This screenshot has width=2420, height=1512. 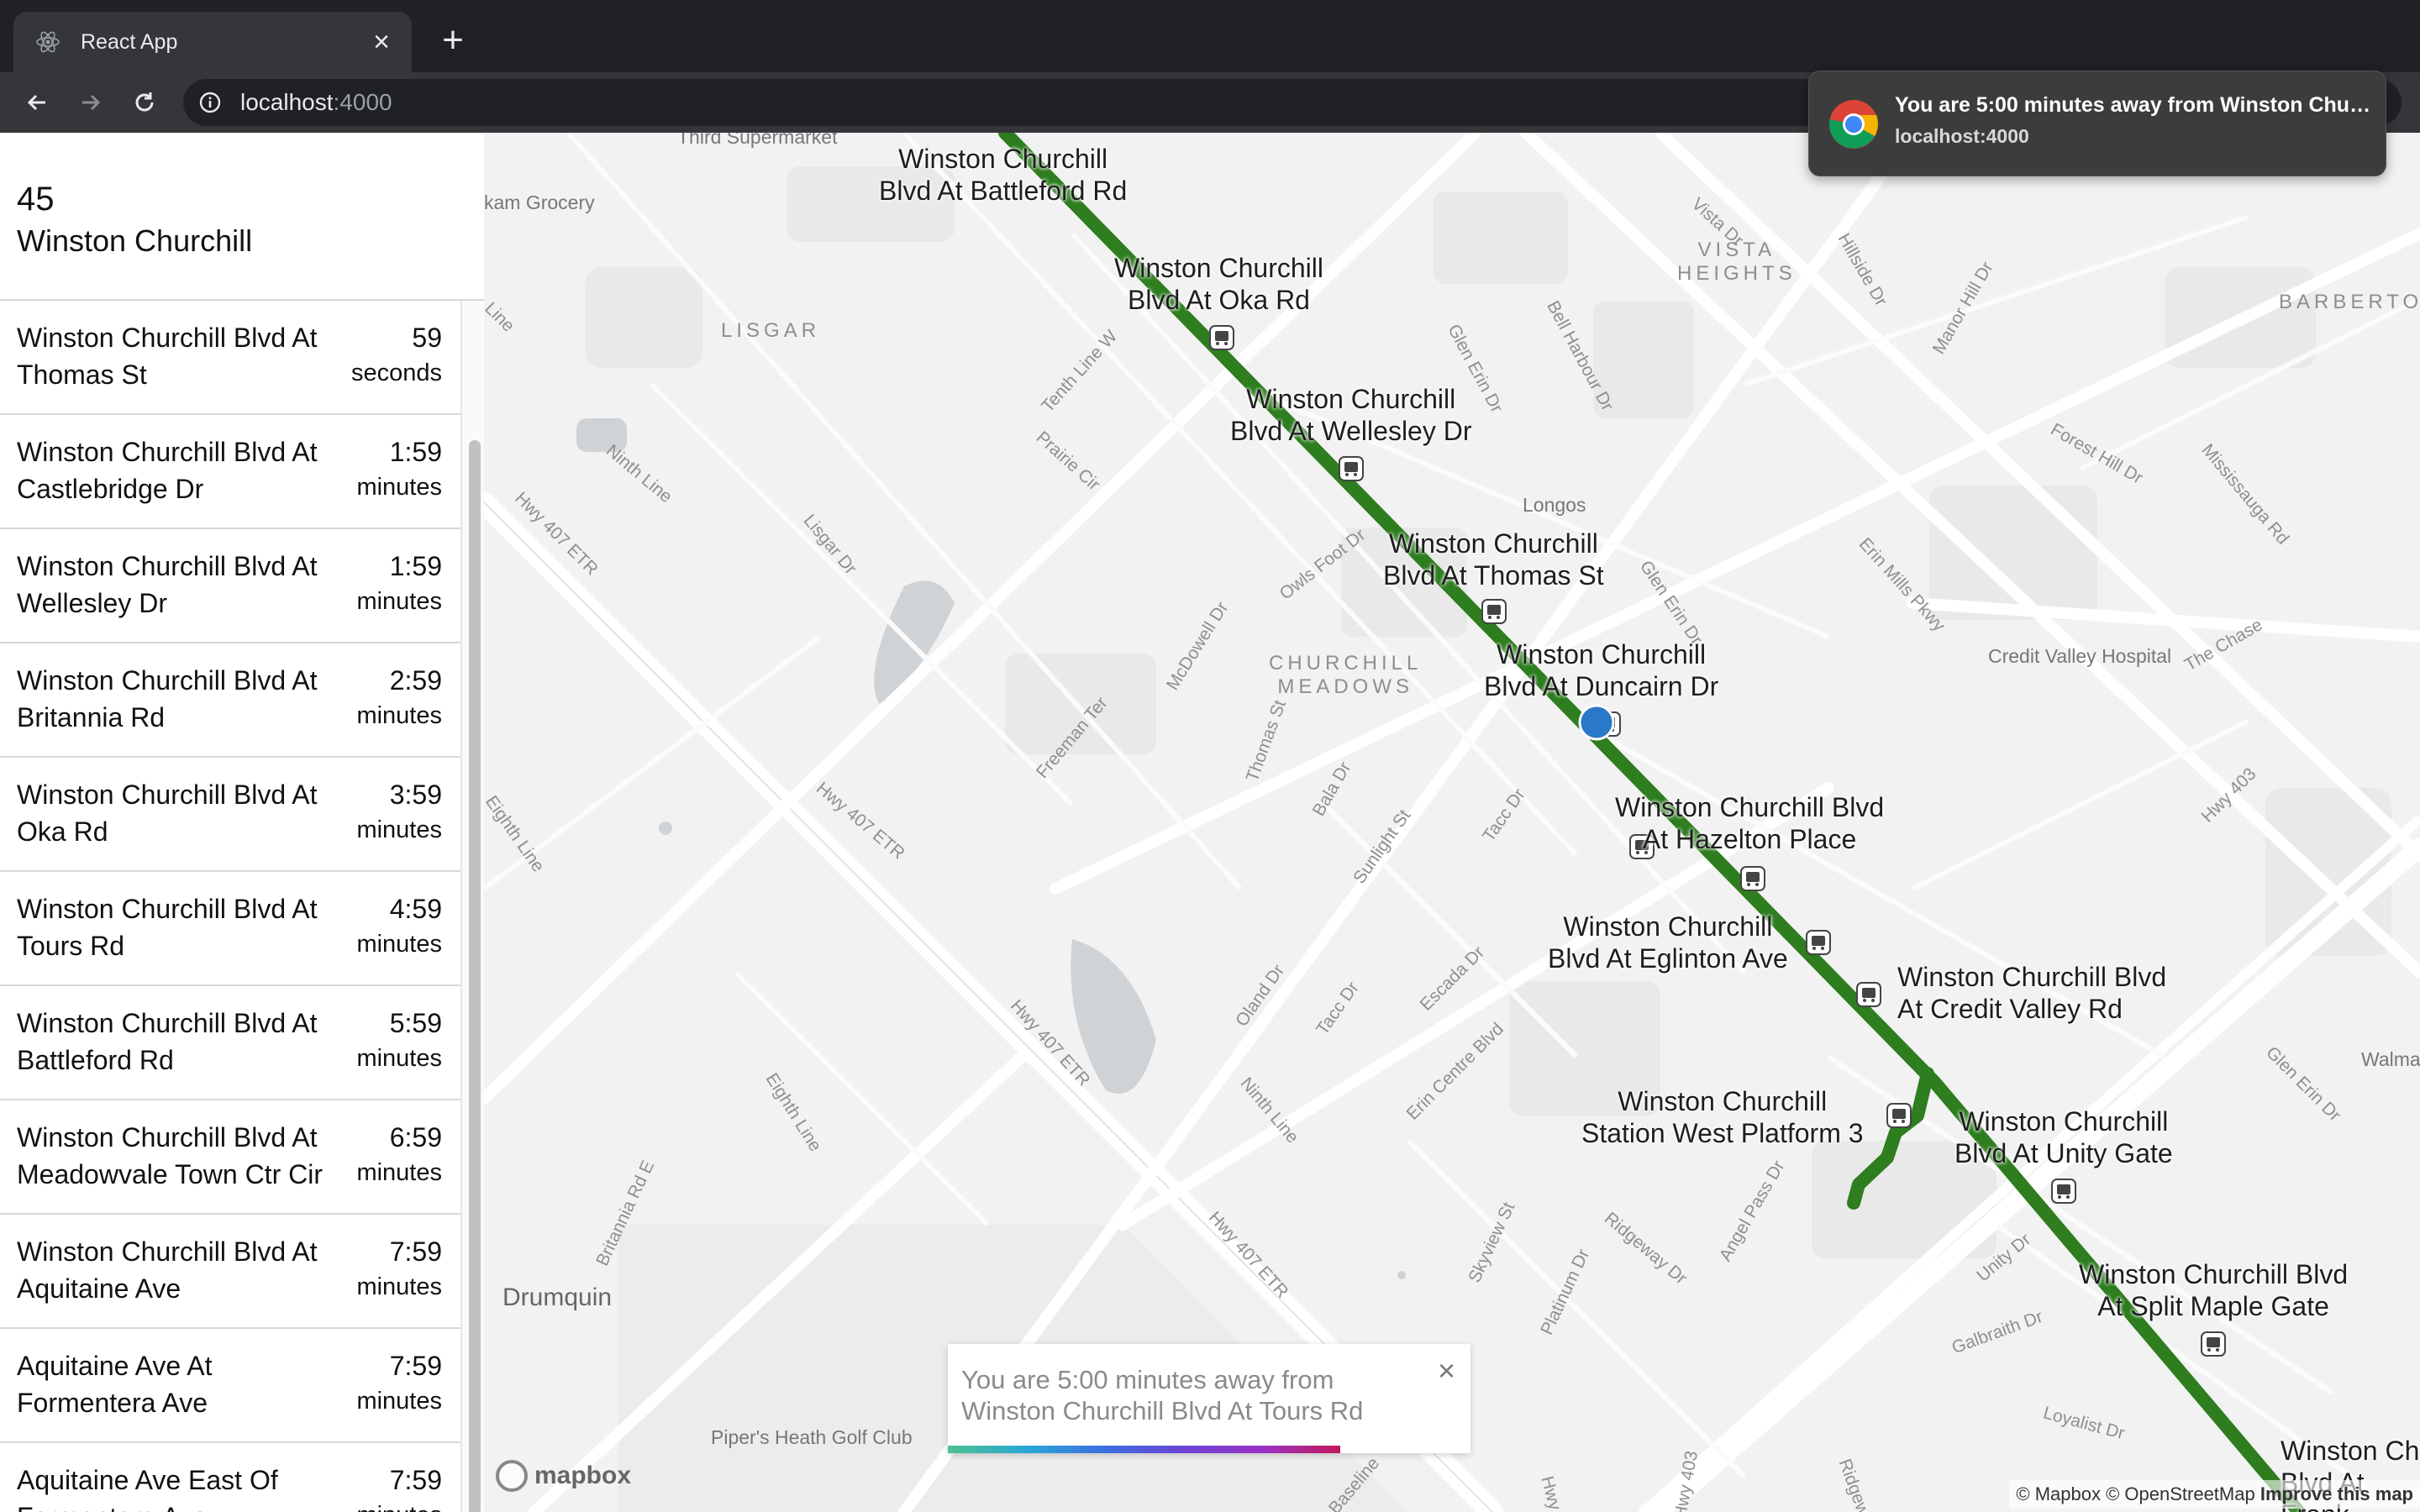 What do you see at coordinates (415, 909) in the screenshot?
I see `stop-eta-value: 4:59` at bounding box center [415, 909].